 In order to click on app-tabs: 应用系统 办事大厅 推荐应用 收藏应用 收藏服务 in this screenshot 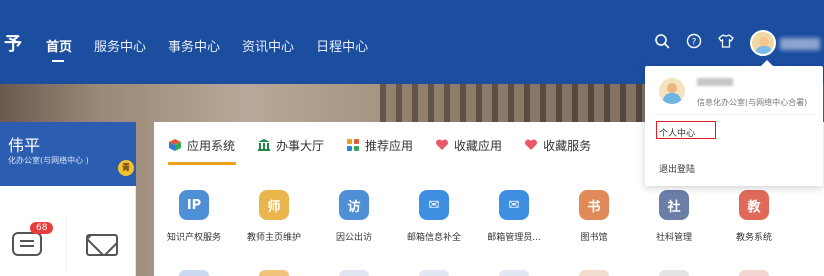, I will do `click(390, 150)`.